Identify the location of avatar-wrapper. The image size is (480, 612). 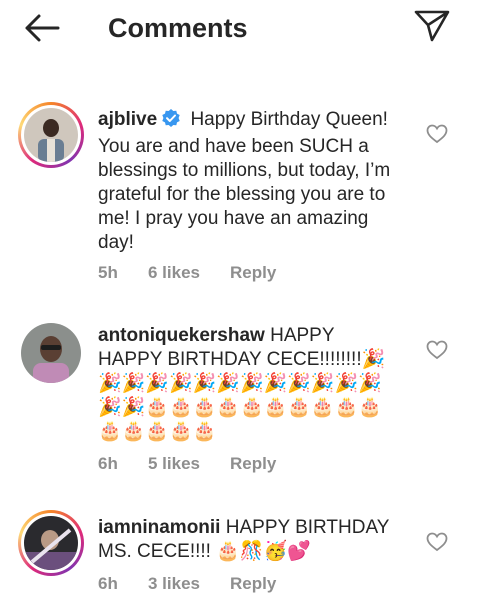
(51, 353).